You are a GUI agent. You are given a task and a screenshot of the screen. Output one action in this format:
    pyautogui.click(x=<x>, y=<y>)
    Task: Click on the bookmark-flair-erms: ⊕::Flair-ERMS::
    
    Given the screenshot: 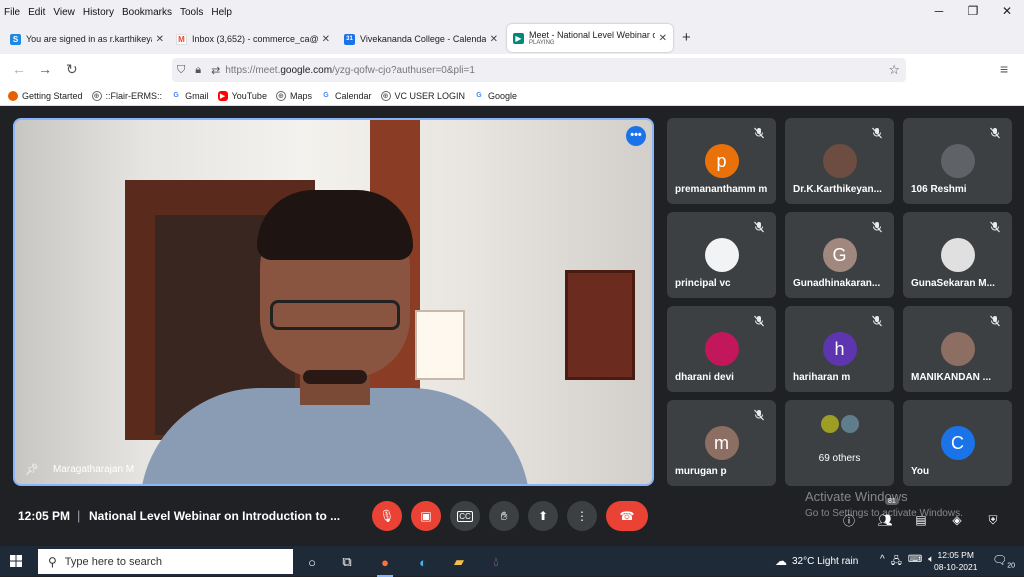 What is the action you would take?
    pyautogui.click(x=127, y=95)
    